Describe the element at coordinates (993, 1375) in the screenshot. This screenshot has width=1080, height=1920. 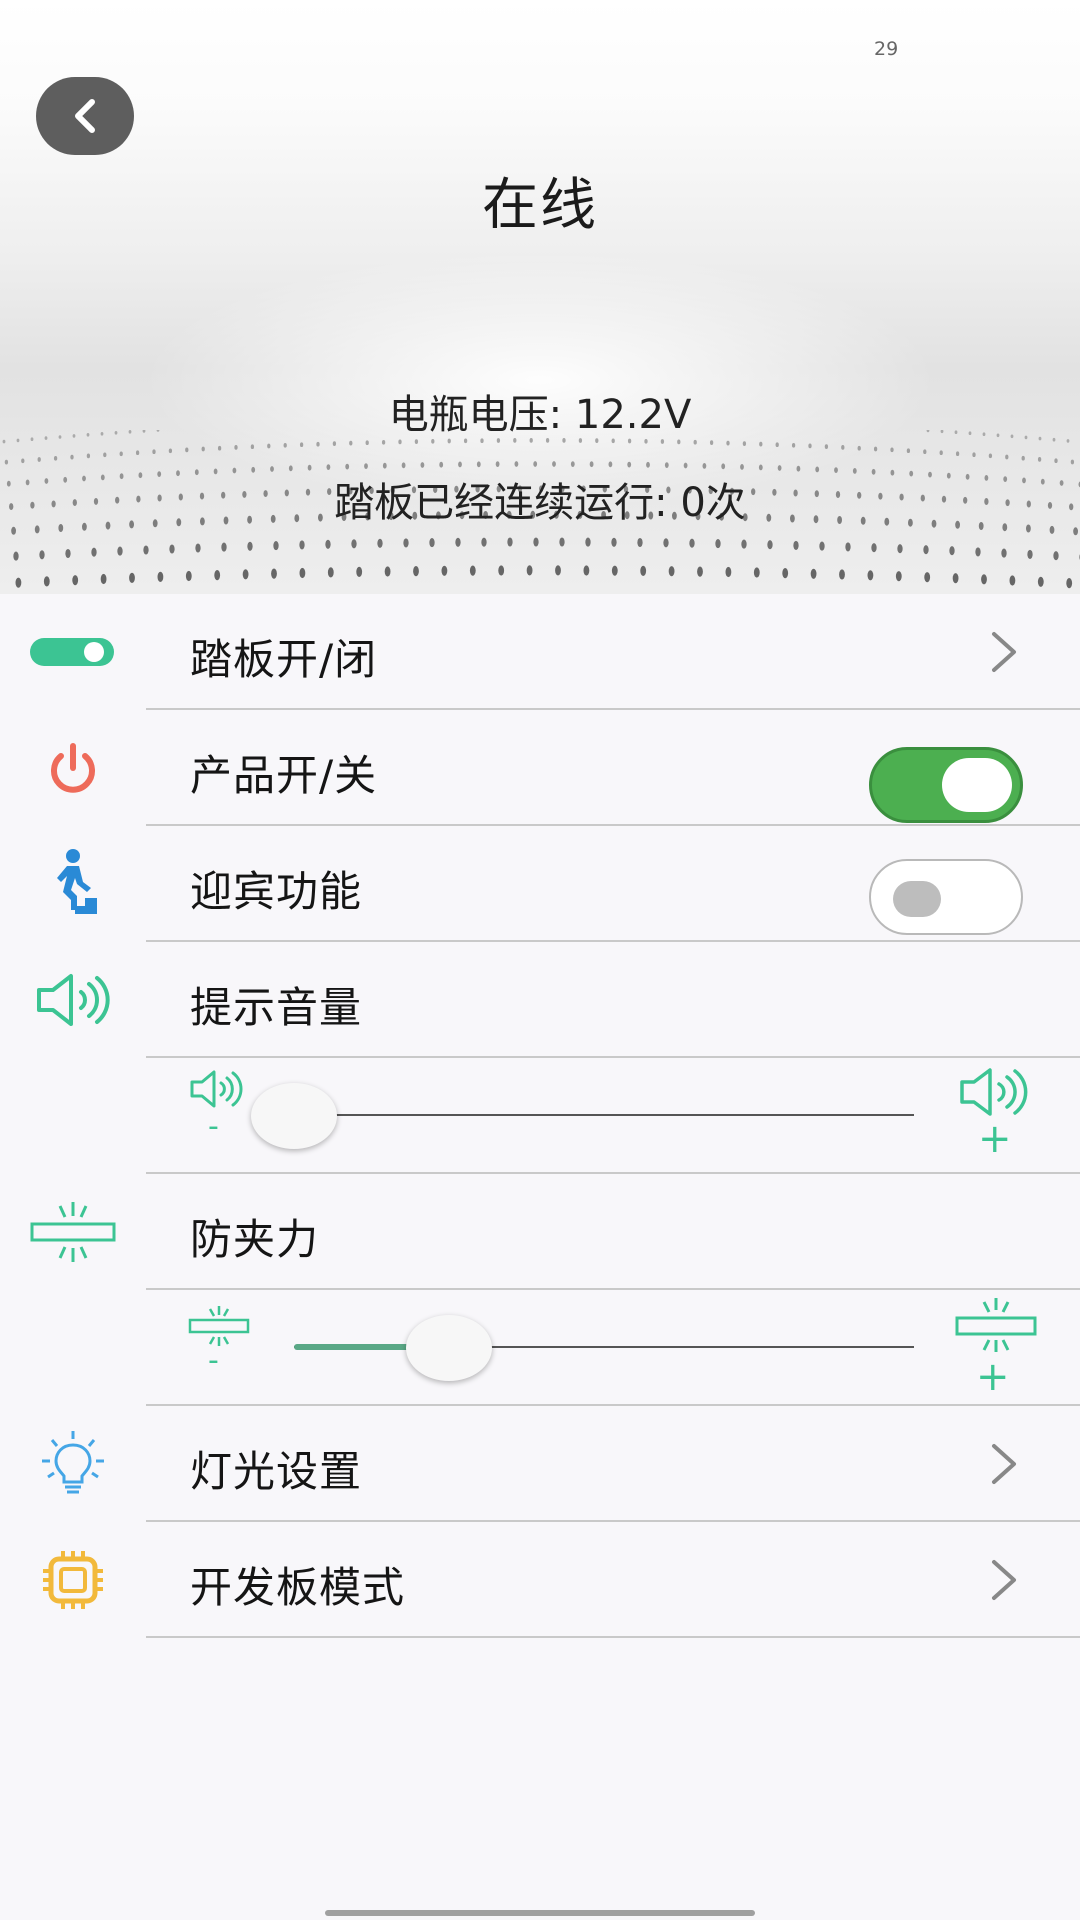
I see `pinch-plus-symbol: +` at that location.